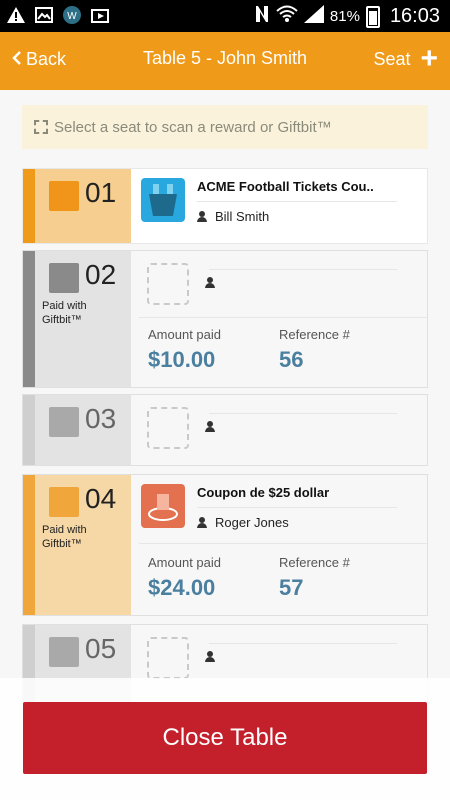  What do you see at coordinates (262, 16) in the screenshot?
I see `nfc-icon` at bounding box center [262, 16].